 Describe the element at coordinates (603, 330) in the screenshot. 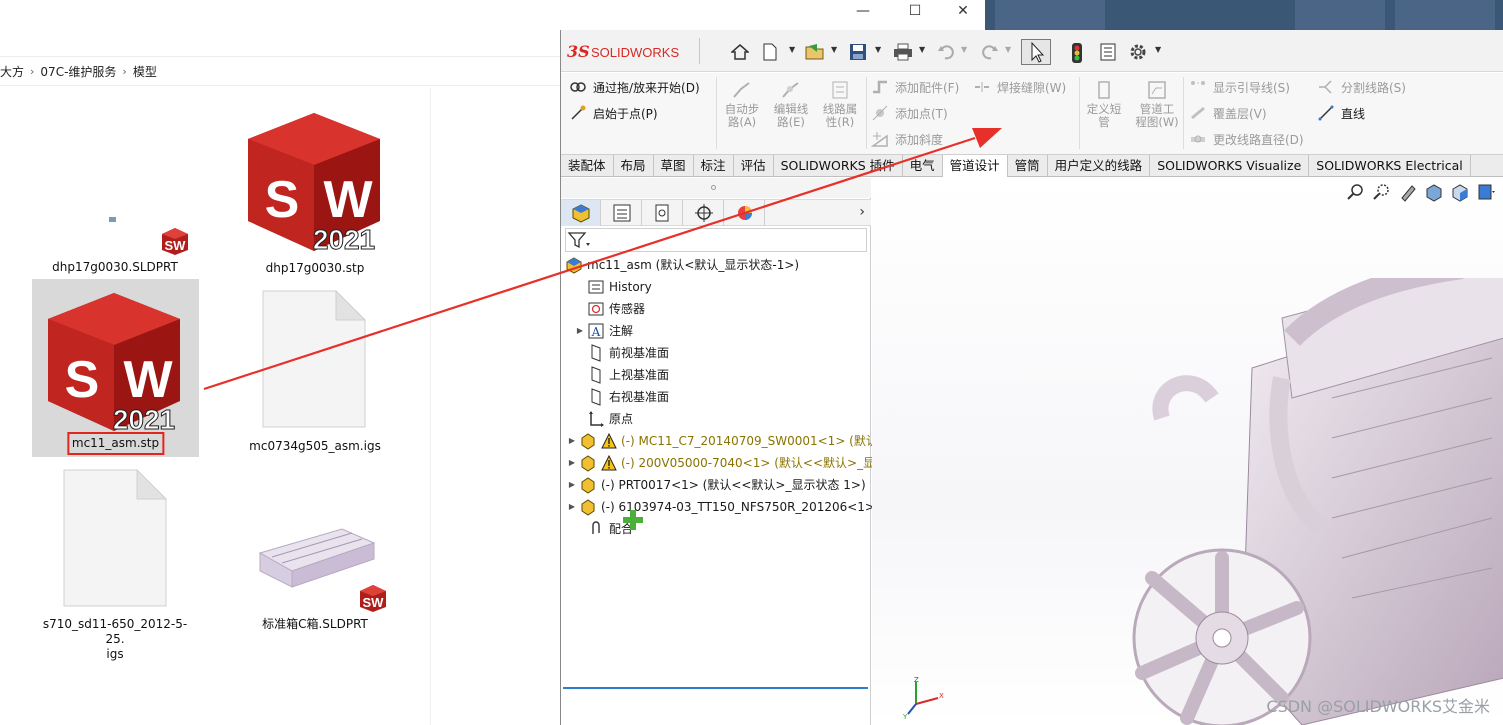

I see `tree-item-annotations: ▶ A 注解` at that location.